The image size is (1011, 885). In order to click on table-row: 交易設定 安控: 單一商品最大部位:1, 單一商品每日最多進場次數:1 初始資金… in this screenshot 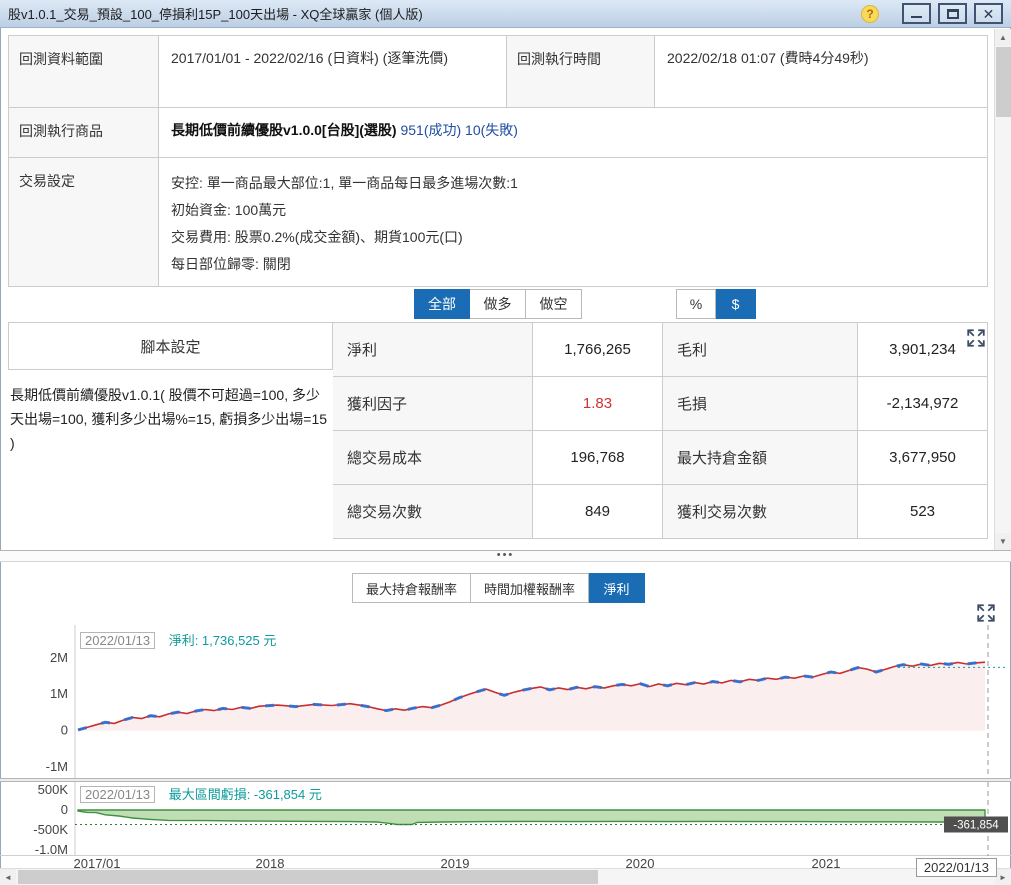, I will do `click(498, 222)`.